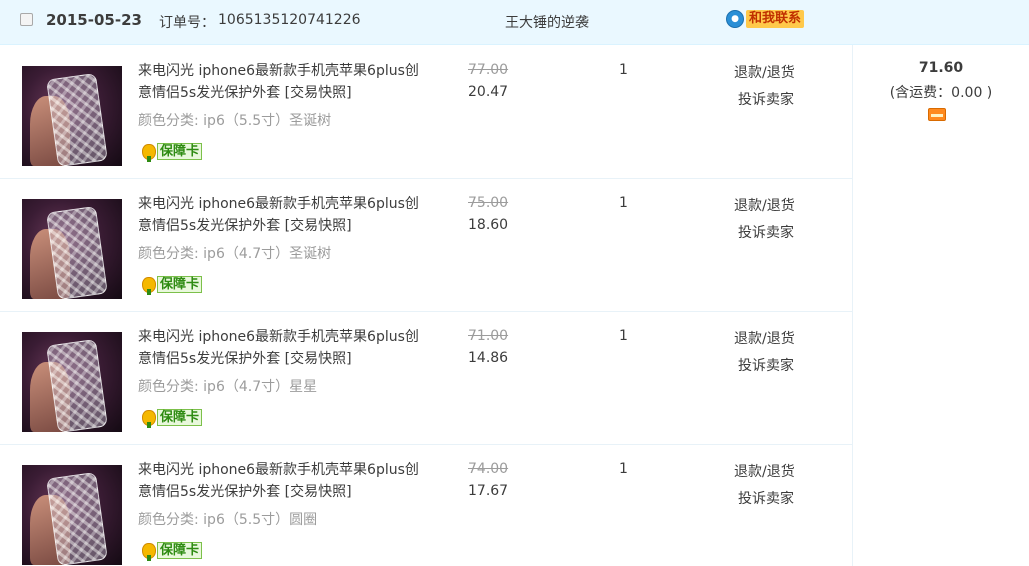  Describe the element at coordinates (228, 387) in the screenshot. I see `product-spec: 颜色分类: ip6（4.7寸）星星` at that location.